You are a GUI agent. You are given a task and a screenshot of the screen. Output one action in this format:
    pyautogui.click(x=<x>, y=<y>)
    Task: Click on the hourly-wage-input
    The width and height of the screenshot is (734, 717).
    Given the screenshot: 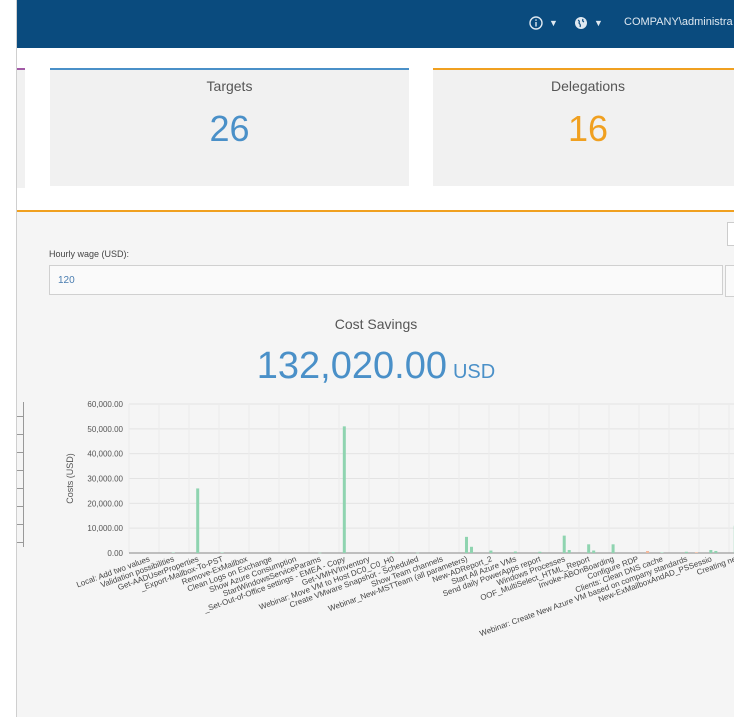 What is the action you would take?
    pyautogui.click(x=386, y=280)
    